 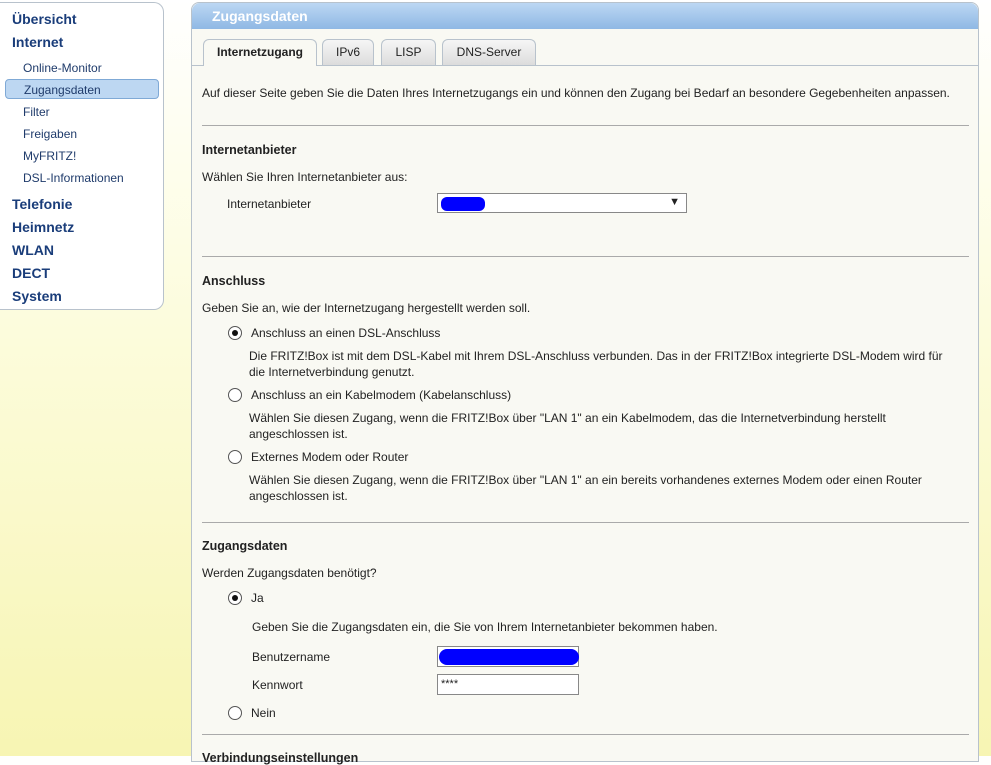 I want to click on nav-freigaben: Freigaben, so click(x=50, y=134).